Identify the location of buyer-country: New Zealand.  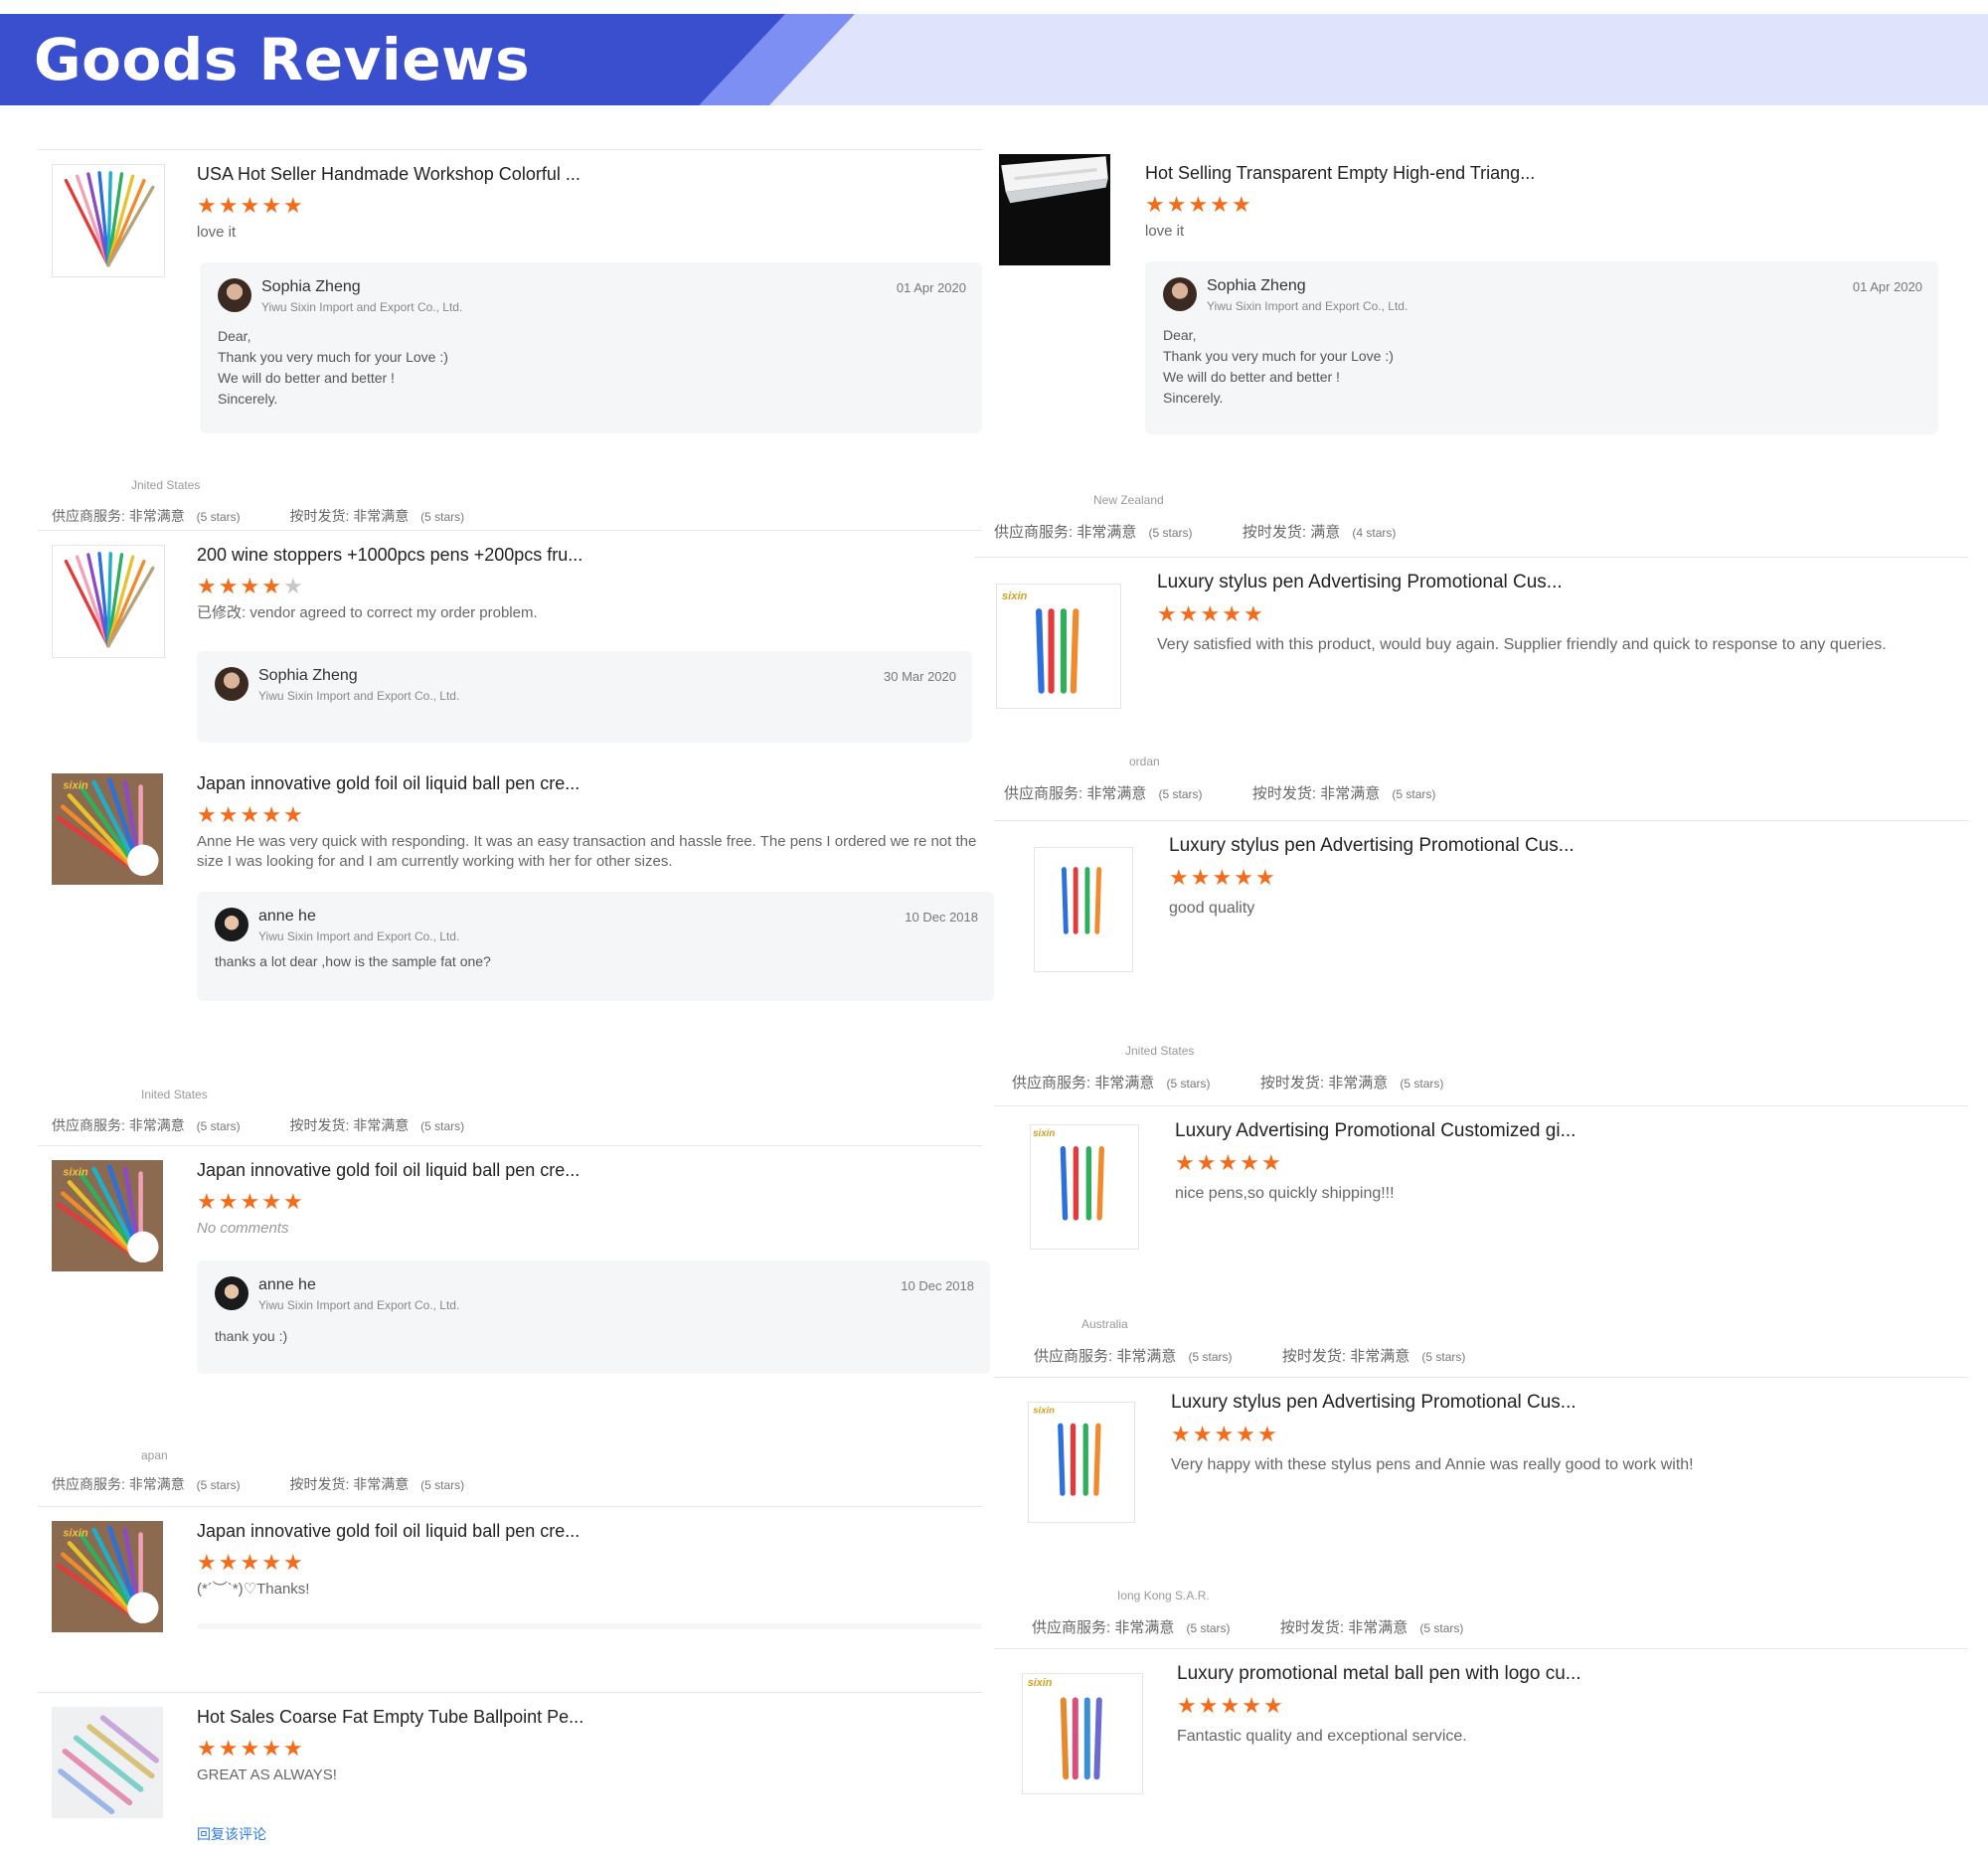
(1128, 500).